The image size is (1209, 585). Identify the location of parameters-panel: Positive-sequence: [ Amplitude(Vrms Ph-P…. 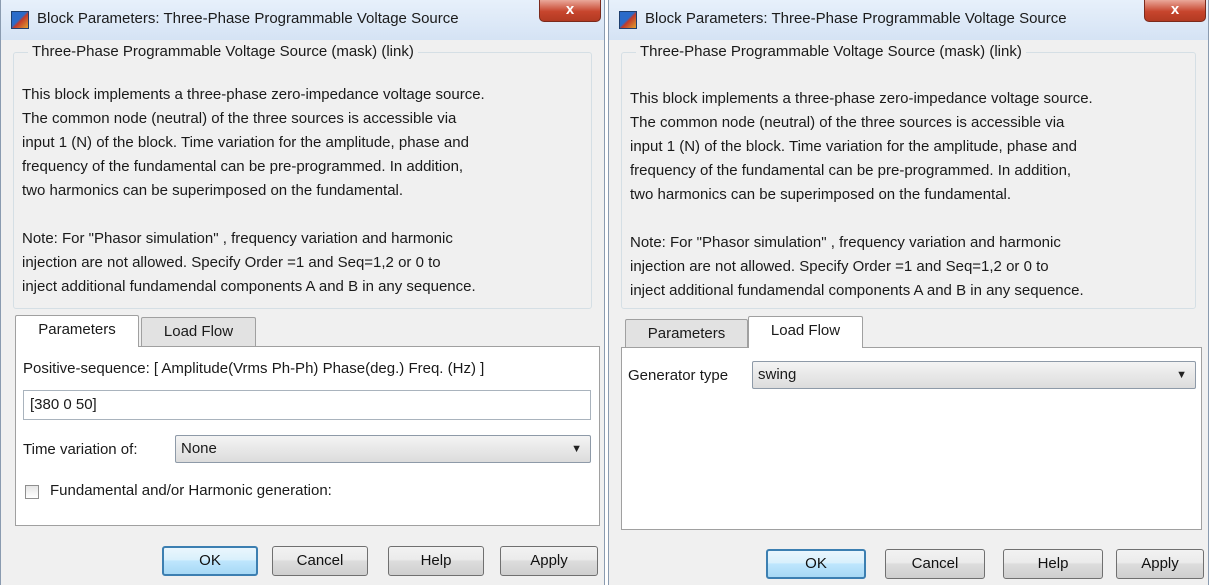
(307, 436).